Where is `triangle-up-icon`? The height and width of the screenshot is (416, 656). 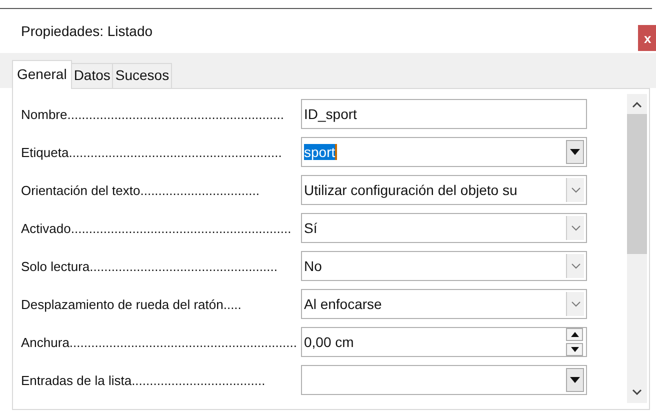 triangle-up-icon is located at coordinates (574, 334).